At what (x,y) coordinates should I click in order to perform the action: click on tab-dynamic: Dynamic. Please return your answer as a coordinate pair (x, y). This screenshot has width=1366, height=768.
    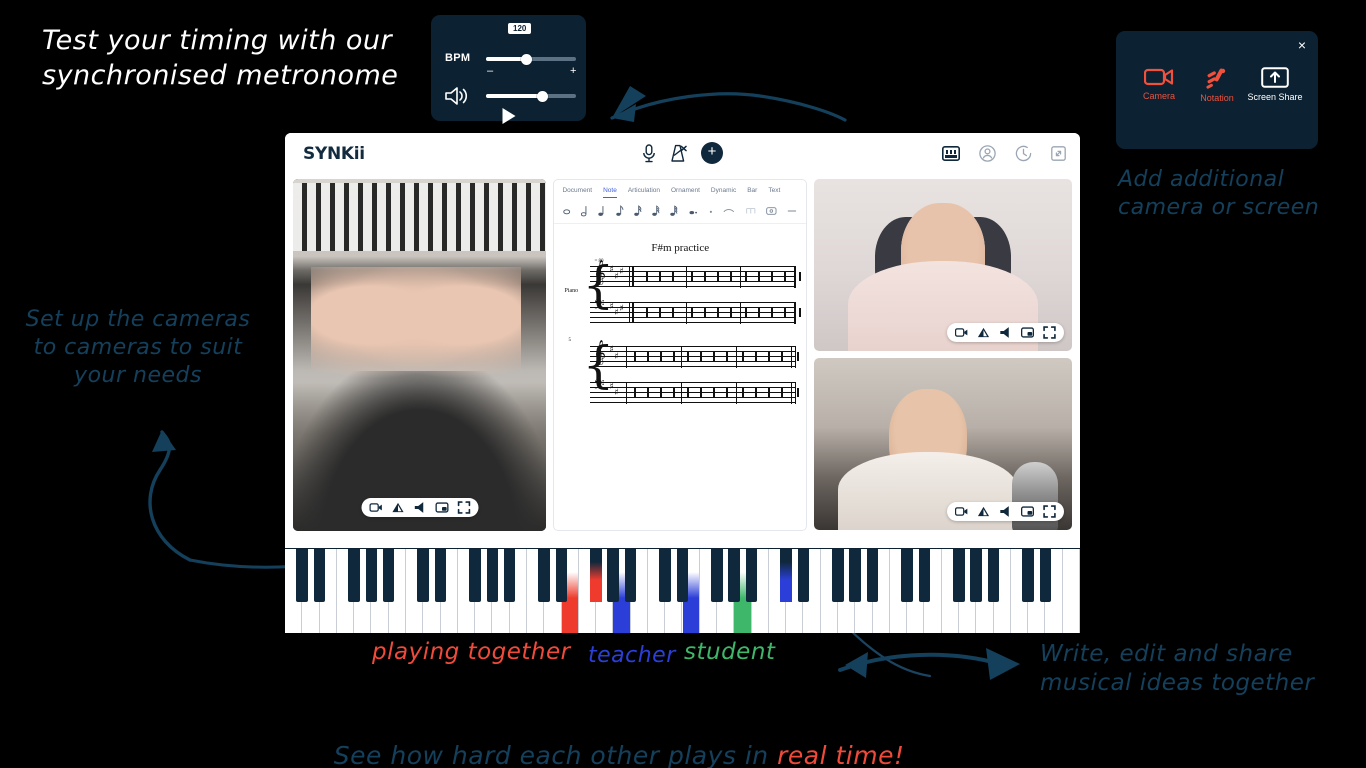
    Looking at the image, I should click on (723, 192).